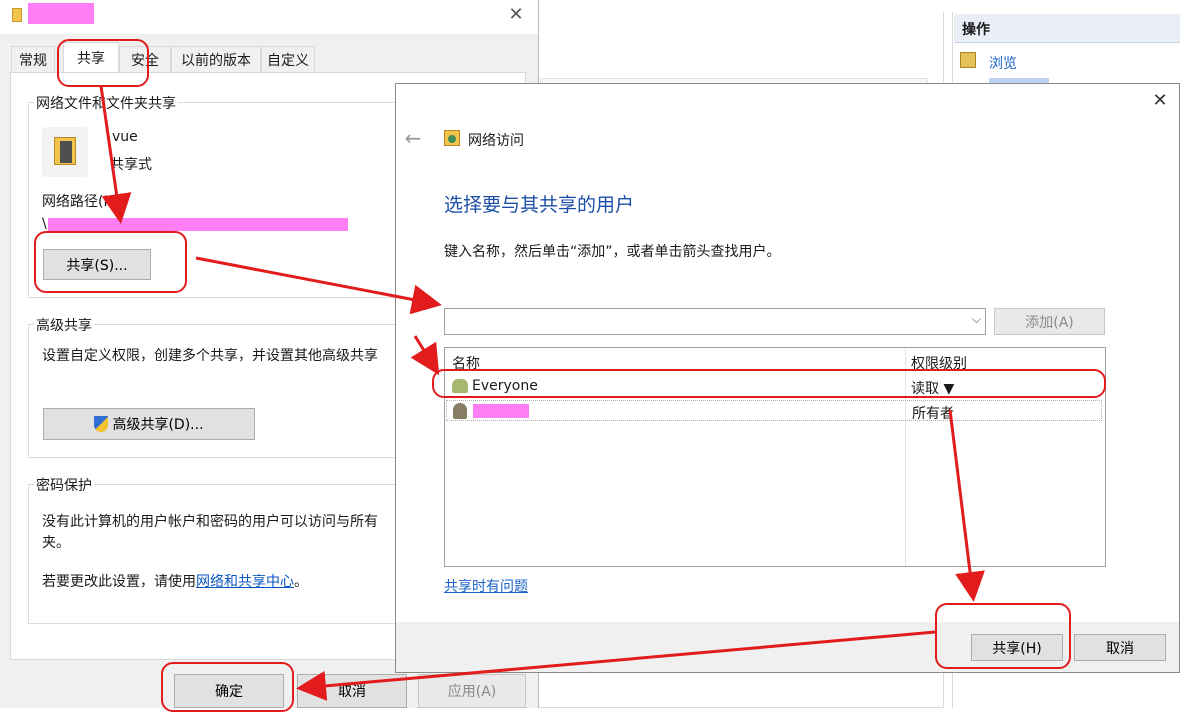  Describe the element at coordinates (218, 554) in the screenshot. I see `password-protection-group` at that location.